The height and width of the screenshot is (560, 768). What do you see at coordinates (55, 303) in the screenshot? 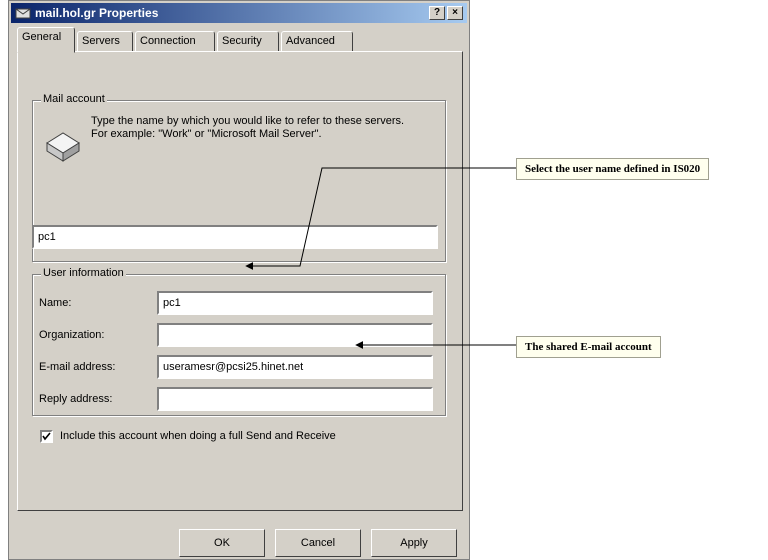
I see `name-label: Name:` at bounding box center [55, 303].